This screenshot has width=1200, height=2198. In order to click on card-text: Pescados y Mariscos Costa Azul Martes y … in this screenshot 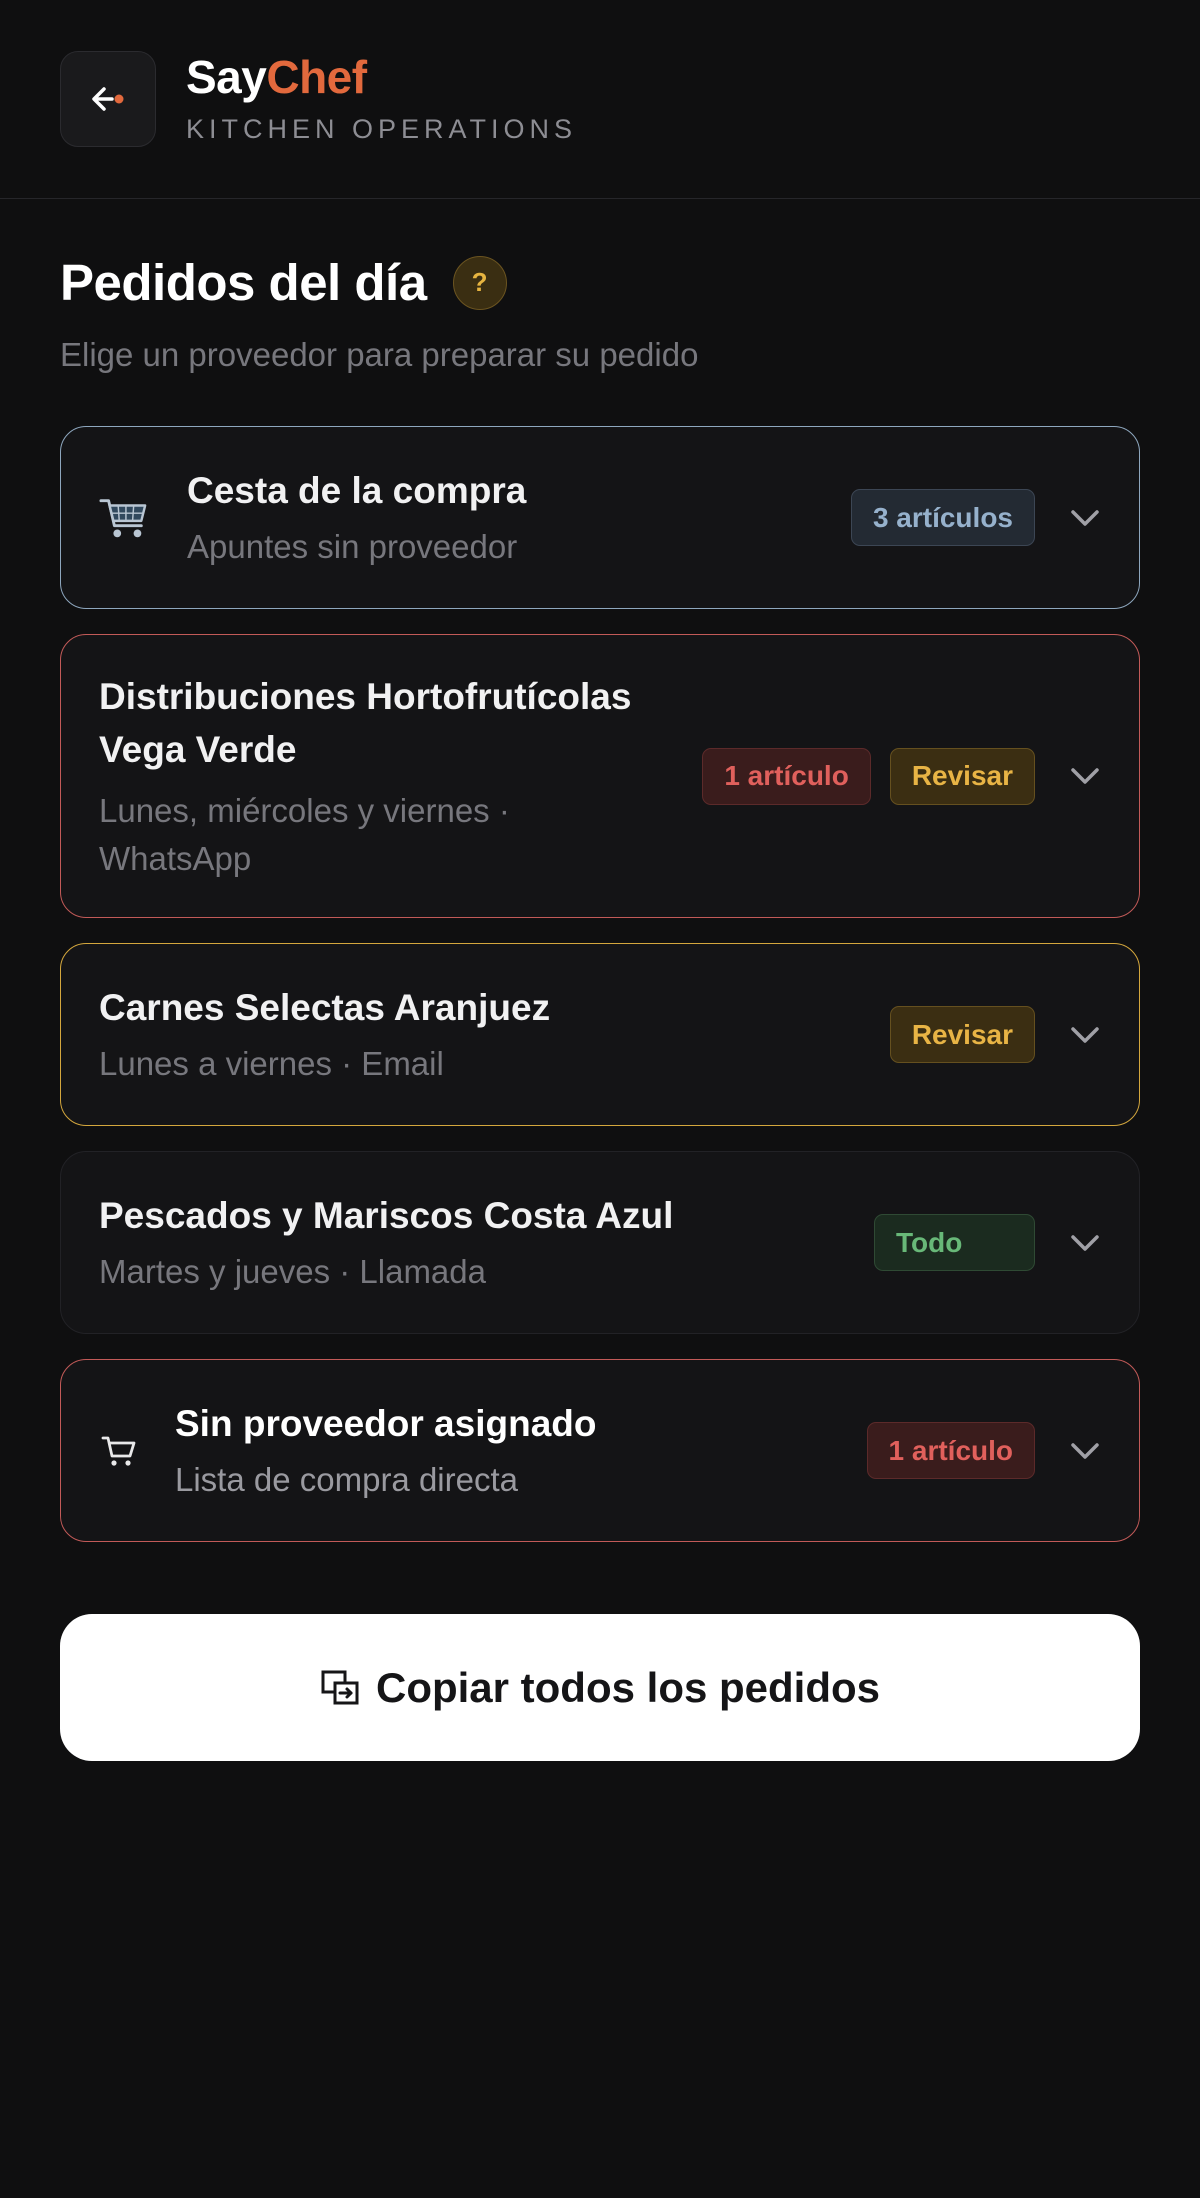, I will do `click(486, 1242)`.